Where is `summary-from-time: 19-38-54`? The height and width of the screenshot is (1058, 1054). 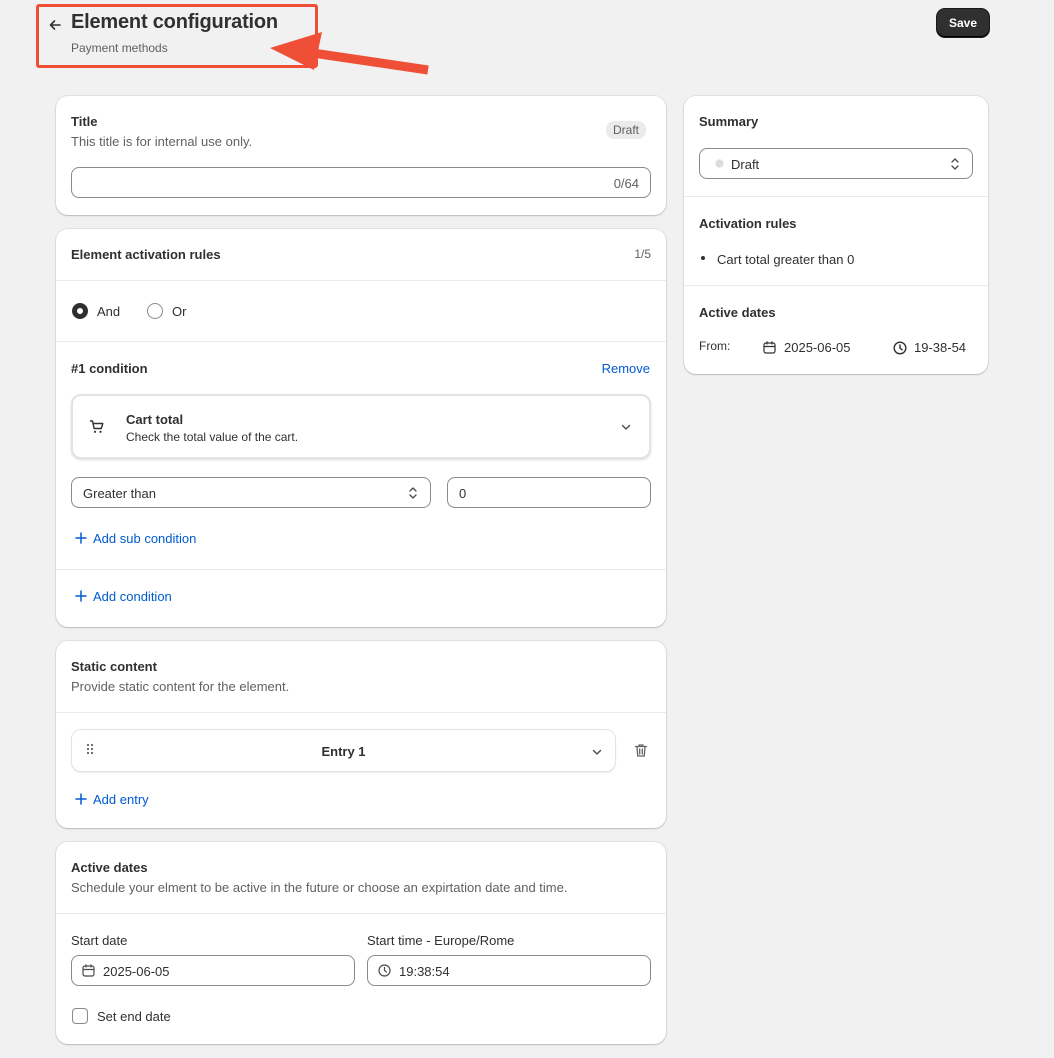 summary-from-time: 19-38-54 is located at coordinates (940, 347).